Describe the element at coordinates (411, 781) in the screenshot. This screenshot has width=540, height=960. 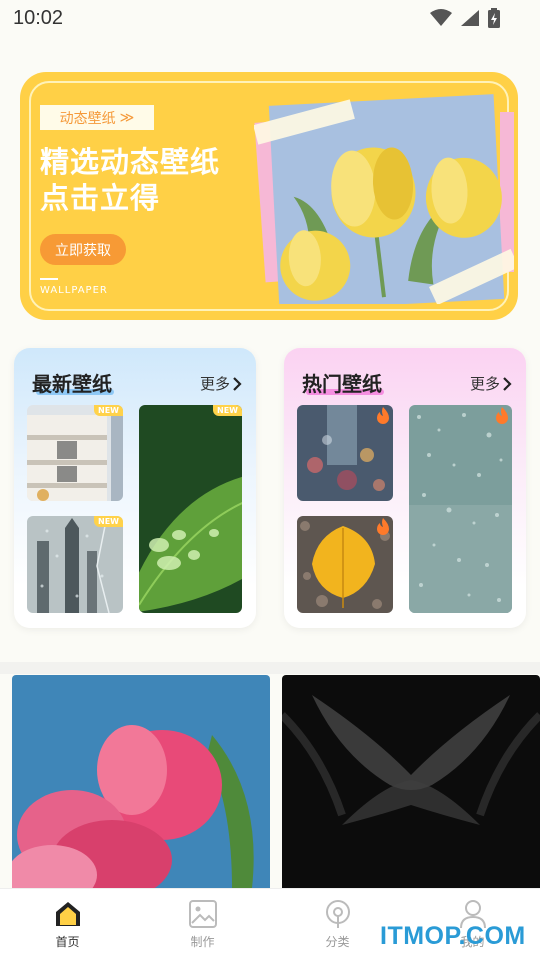
I see `wallpaper-feed-smoke` at that location.